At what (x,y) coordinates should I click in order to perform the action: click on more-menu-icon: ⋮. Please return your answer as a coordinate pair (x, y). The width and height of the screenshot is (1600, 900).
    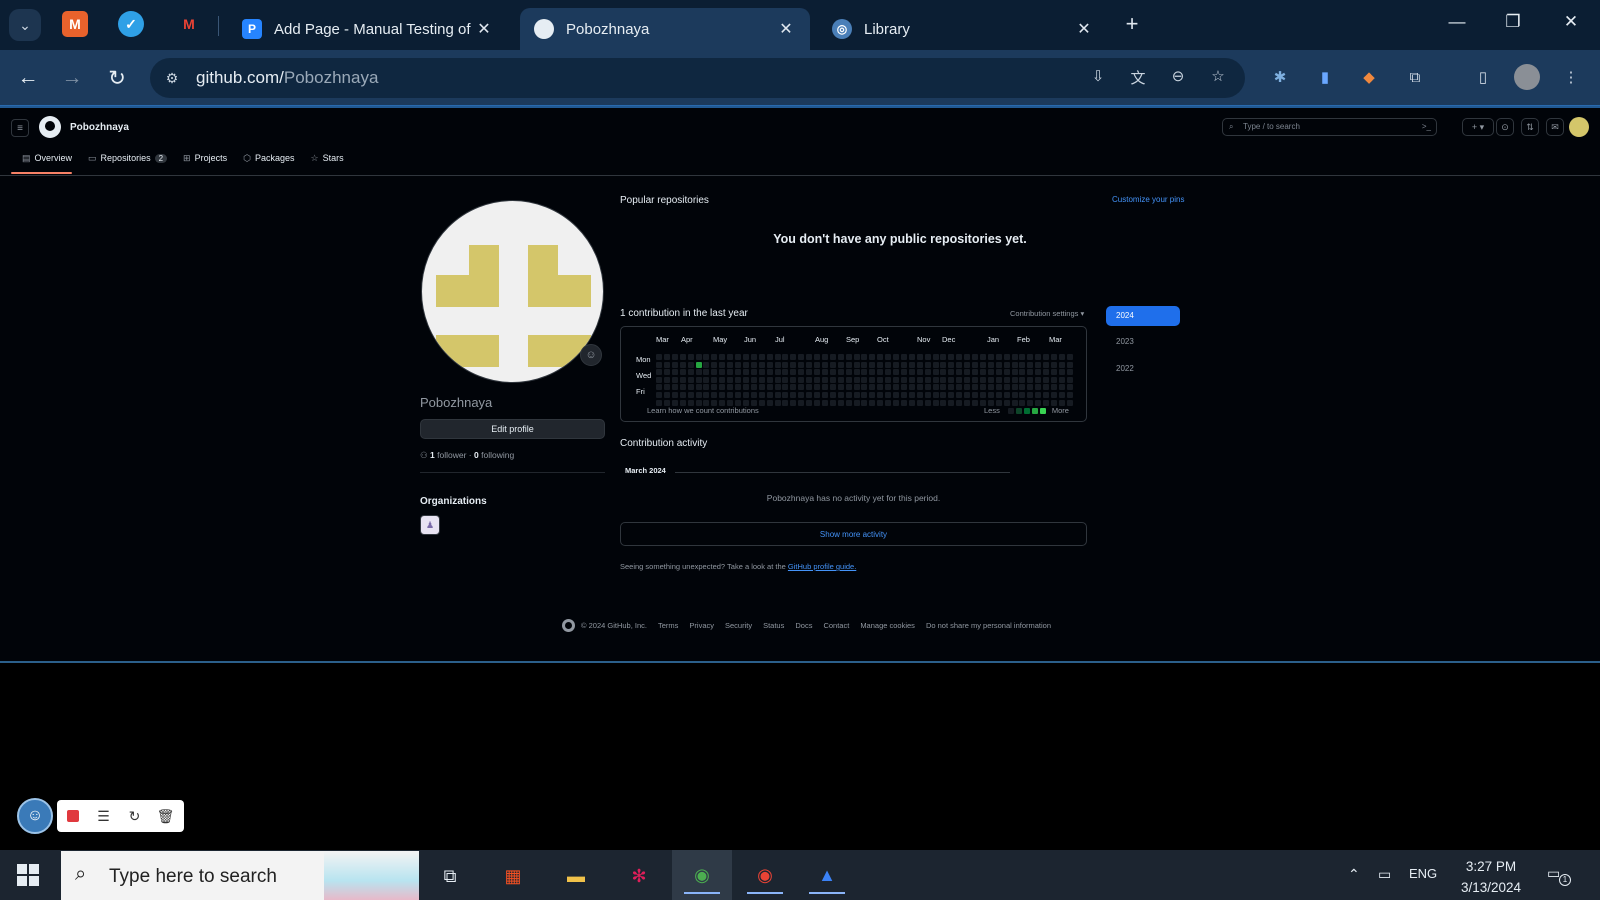
    Looking at the image, I should click on (1571, 77).